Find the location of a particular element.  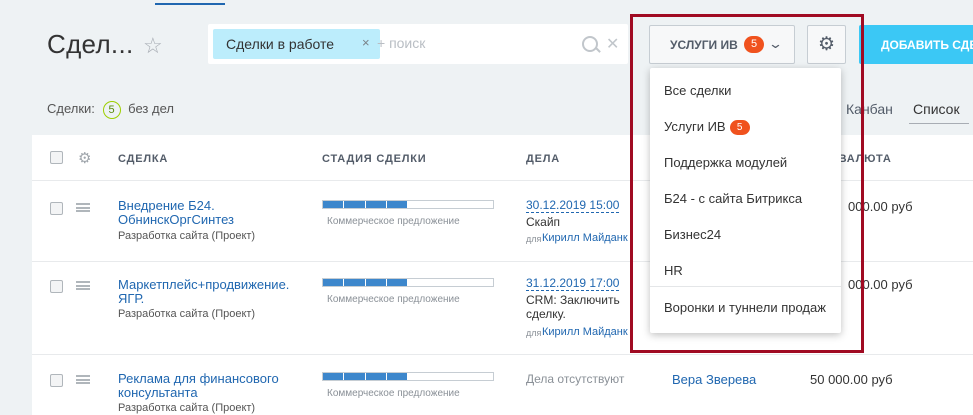

clear-icon: ✕ is located at coordinates (612, 44).